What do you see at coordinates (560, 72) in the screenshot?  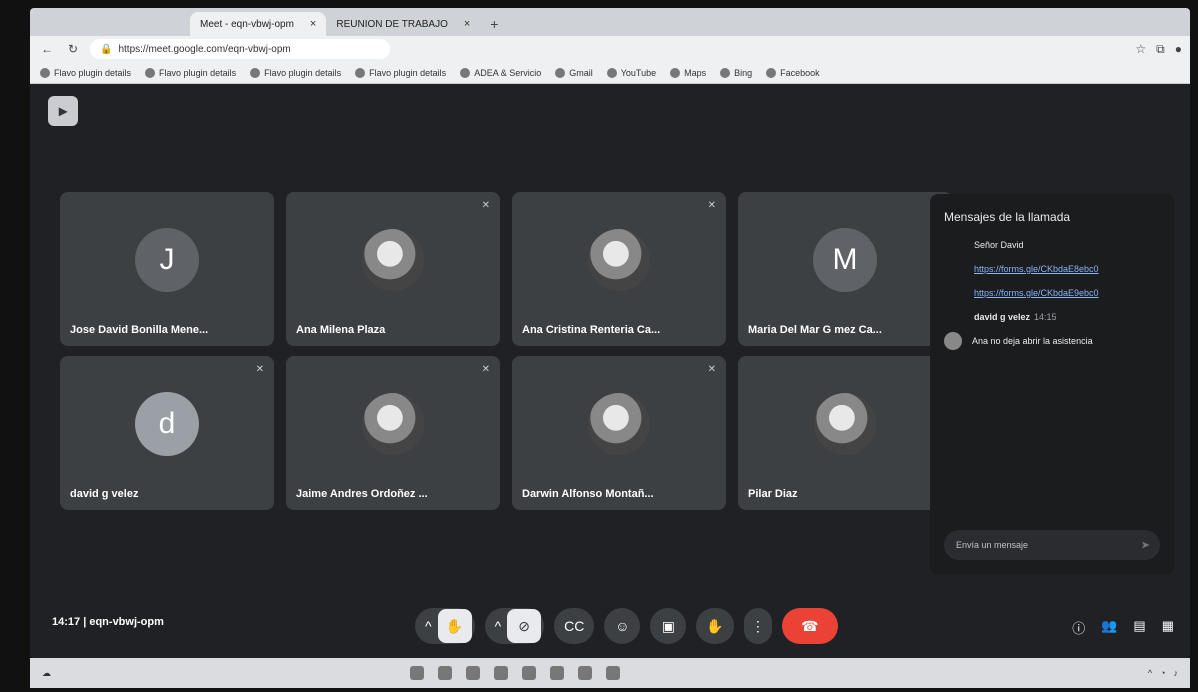 I see `gmail-icon` at bounding box center [560, 72].